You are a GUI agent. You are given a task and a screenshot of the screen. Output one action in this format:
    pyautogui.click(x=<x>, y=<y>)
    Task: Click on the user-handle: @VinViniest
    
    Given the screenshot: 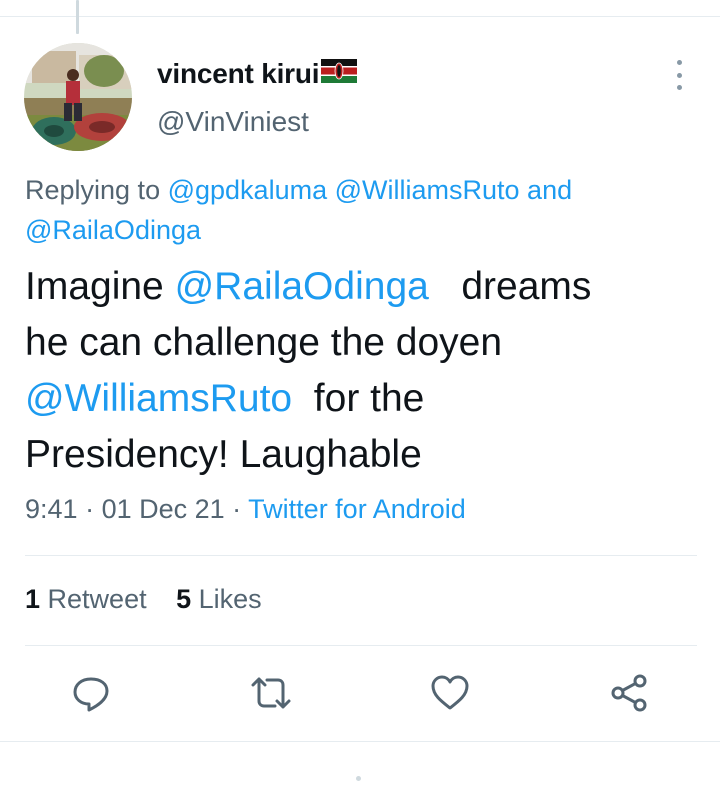 What is the action you would take?
    pyautogui.click(x=233, y=122)
    